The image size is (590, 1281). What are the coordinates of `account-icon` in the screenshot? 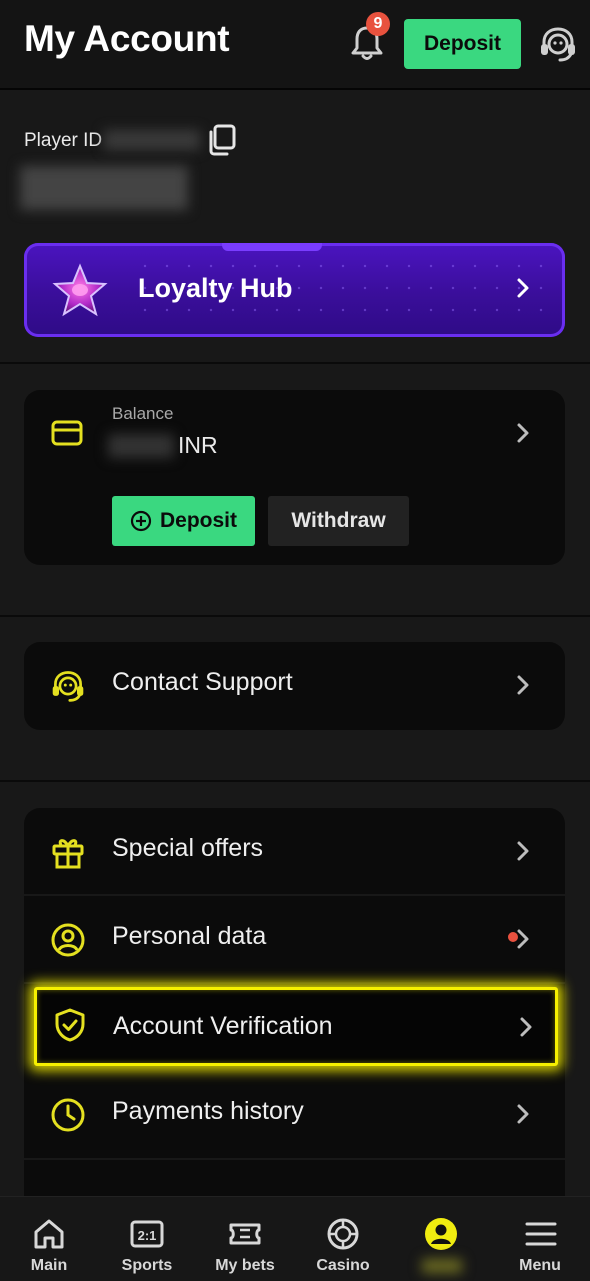 It's located at (441, 1234).